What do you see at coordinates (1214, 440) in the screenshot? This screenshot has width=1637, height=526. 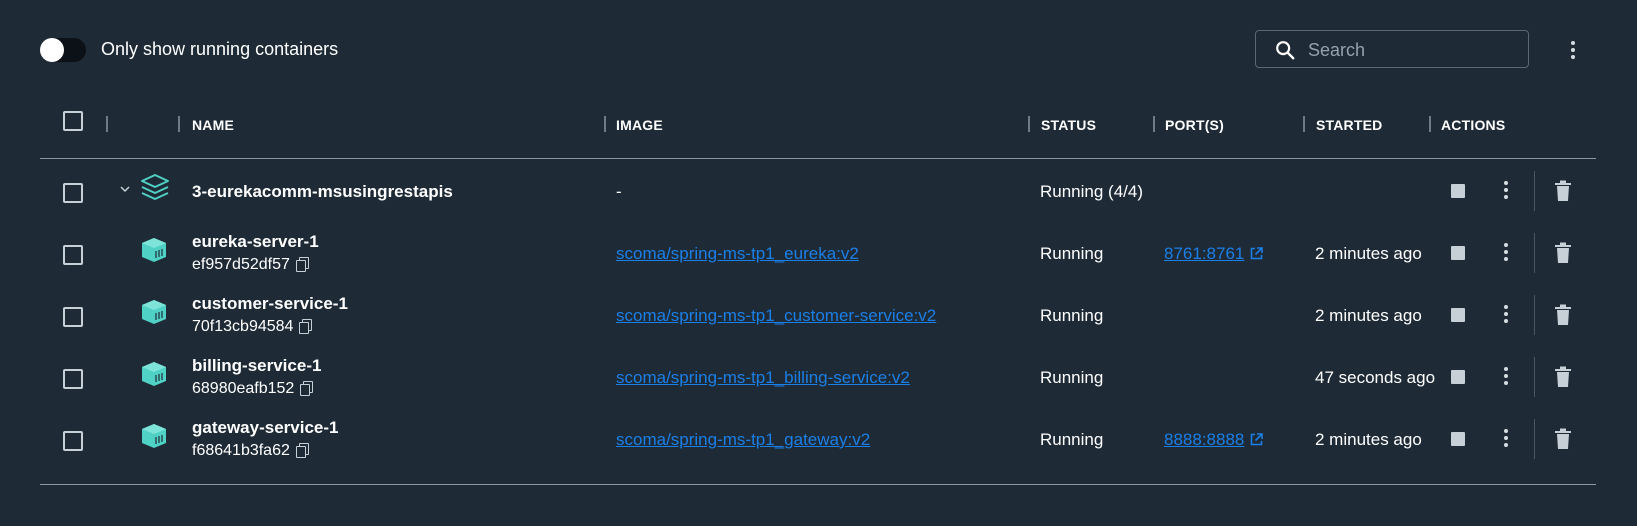 I see `port-link: 8888:8888` at bounding box center [1214, 440].